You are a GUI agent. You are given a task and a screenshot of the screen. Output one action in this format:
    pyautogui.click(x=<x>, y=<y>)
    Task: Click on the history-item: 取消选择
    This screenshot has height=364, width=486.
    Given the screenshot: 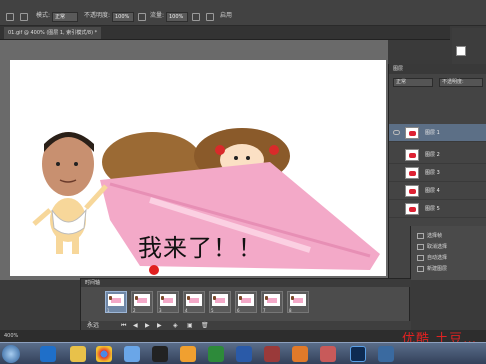 What is the action you would take?
    pyautogui.click(x=432, y=247)
    